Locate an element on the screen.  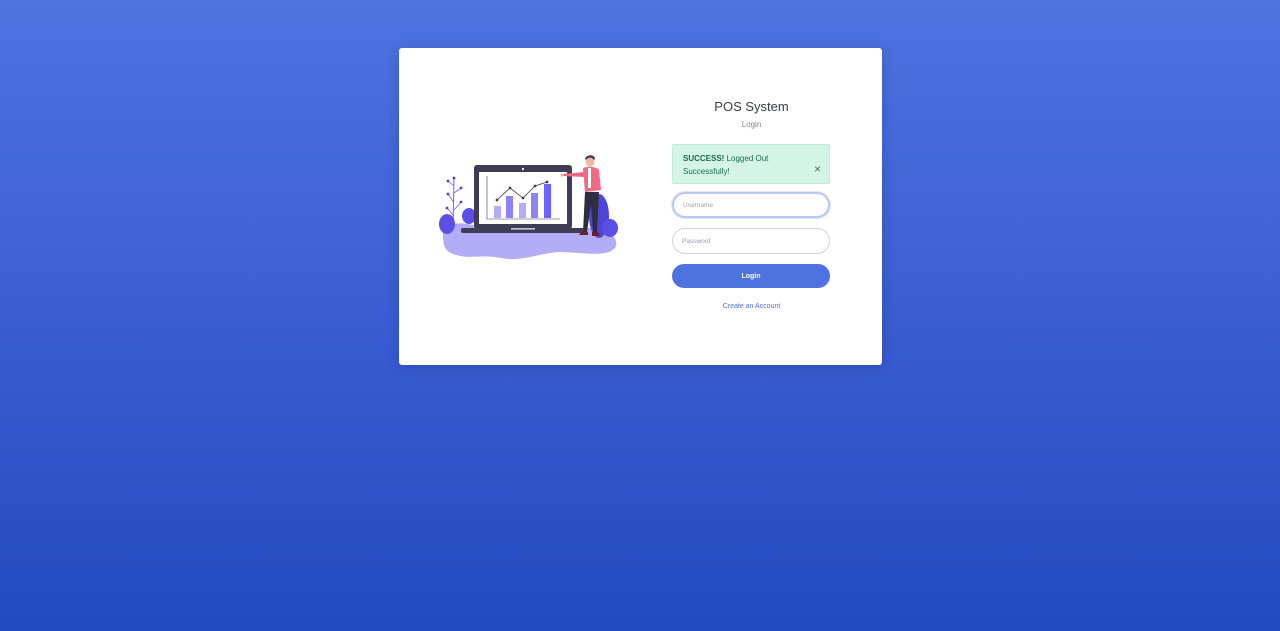
alert-strong: SUCCESS! is located at coordinates (704, 158).